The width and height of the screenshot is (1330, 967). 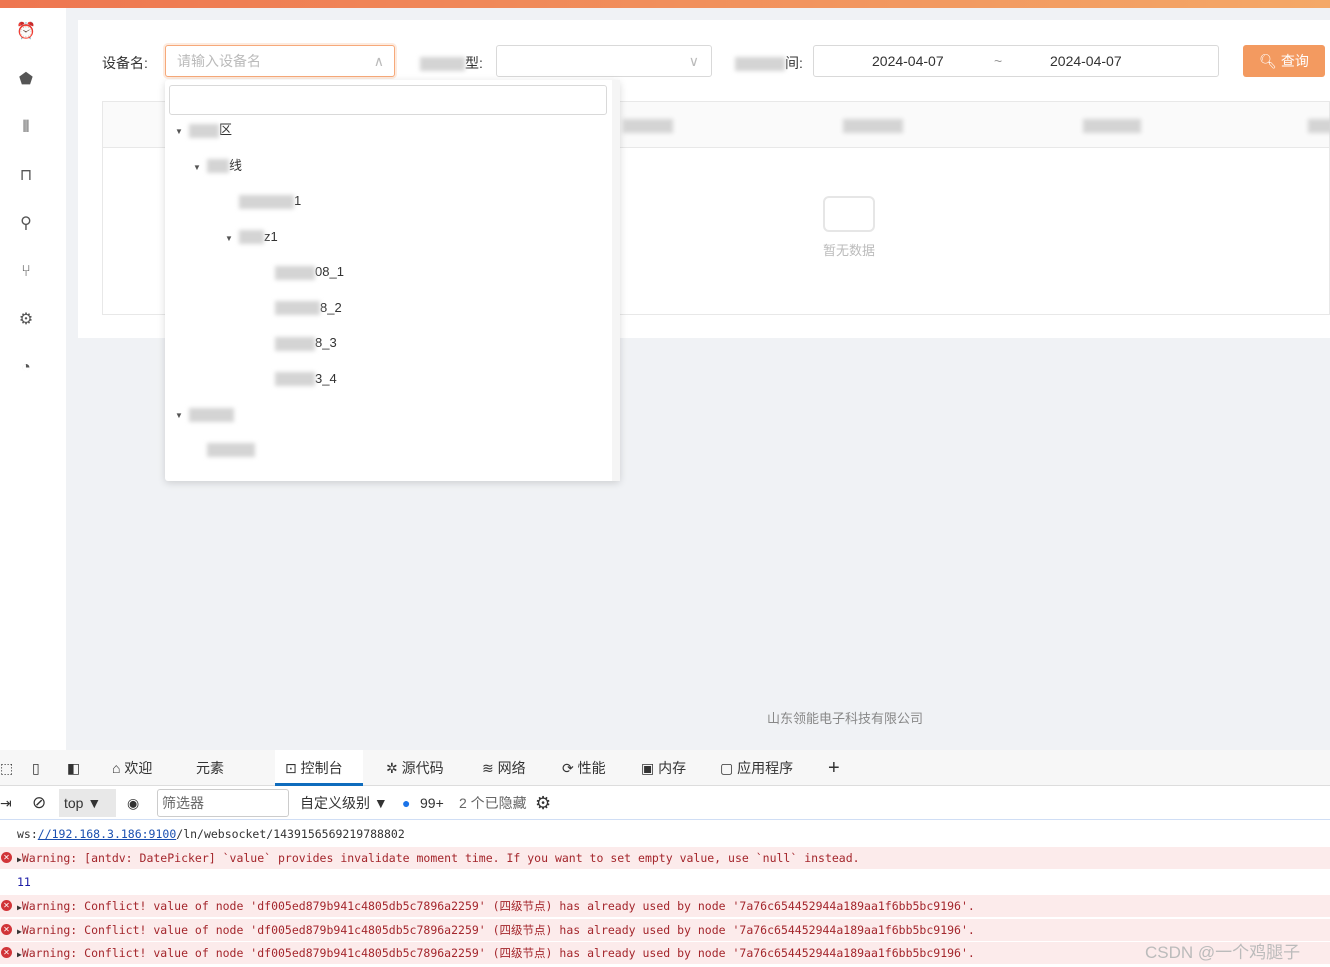 What do you see at coordinates (133, 803) in the screenshot?
I see `eye-icon: ◉` at bounding box center [133, 803].